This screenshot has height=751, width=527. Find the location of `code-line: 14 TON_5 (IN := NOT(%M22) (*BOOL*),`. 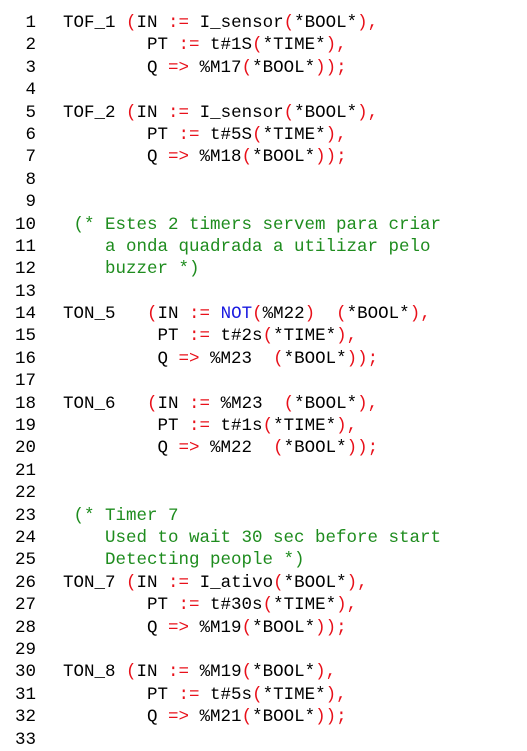

code-line: 14 TON_5 (IN := NOT(%M22) (*BOOL*), is located at coordinates (263, 314).